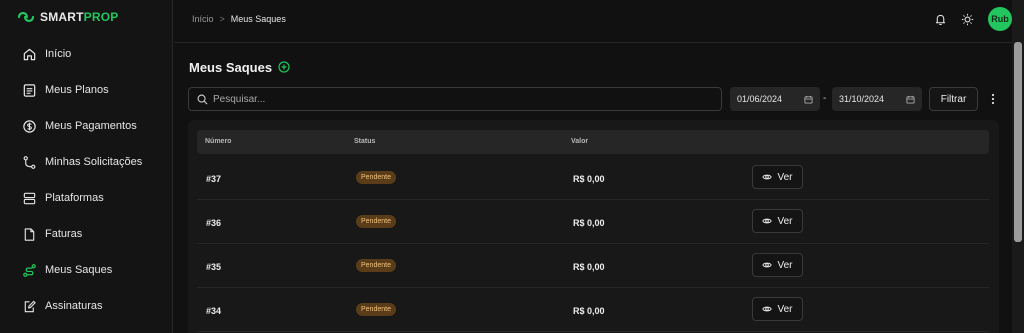 This screenshot has height=333, width=1024. Describe the element at coordinates (364, 141) in the screenshot. I see `column-header-status: Status` at that location.